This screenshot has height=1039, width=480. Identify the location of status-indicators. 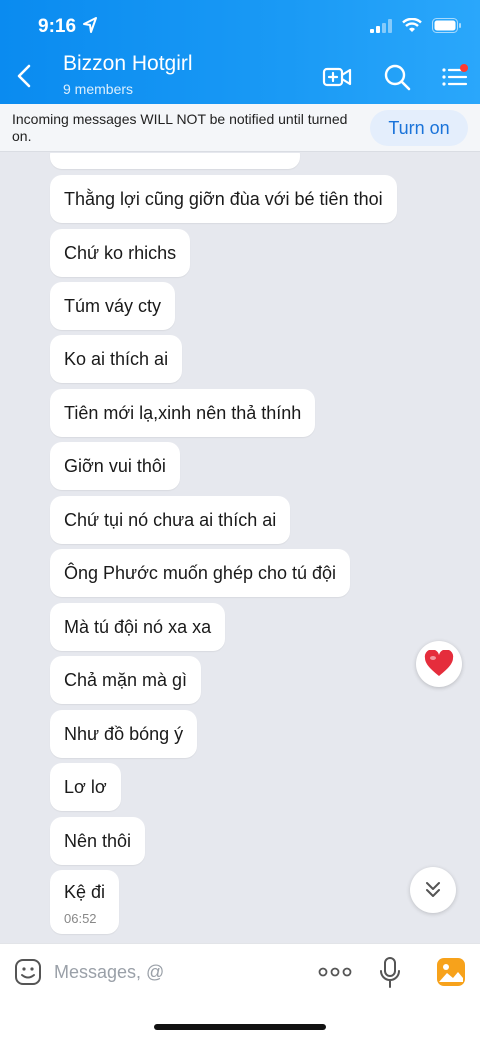
(416, 25).